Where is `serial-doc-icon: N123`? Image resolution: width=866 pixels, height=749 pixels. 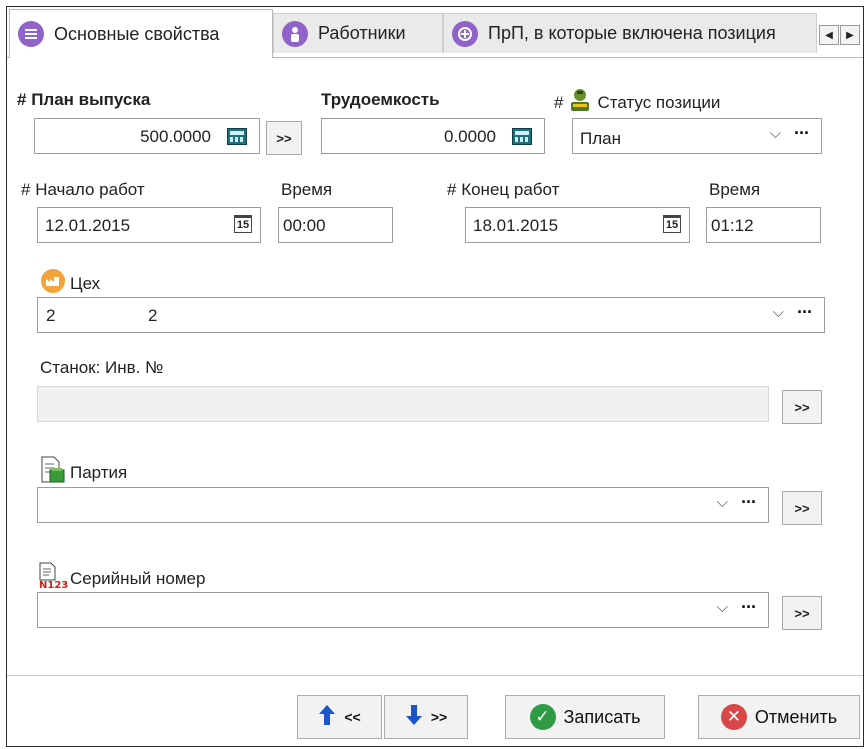
serial-doc-icon: N123 is located at coordinates (53, 578).